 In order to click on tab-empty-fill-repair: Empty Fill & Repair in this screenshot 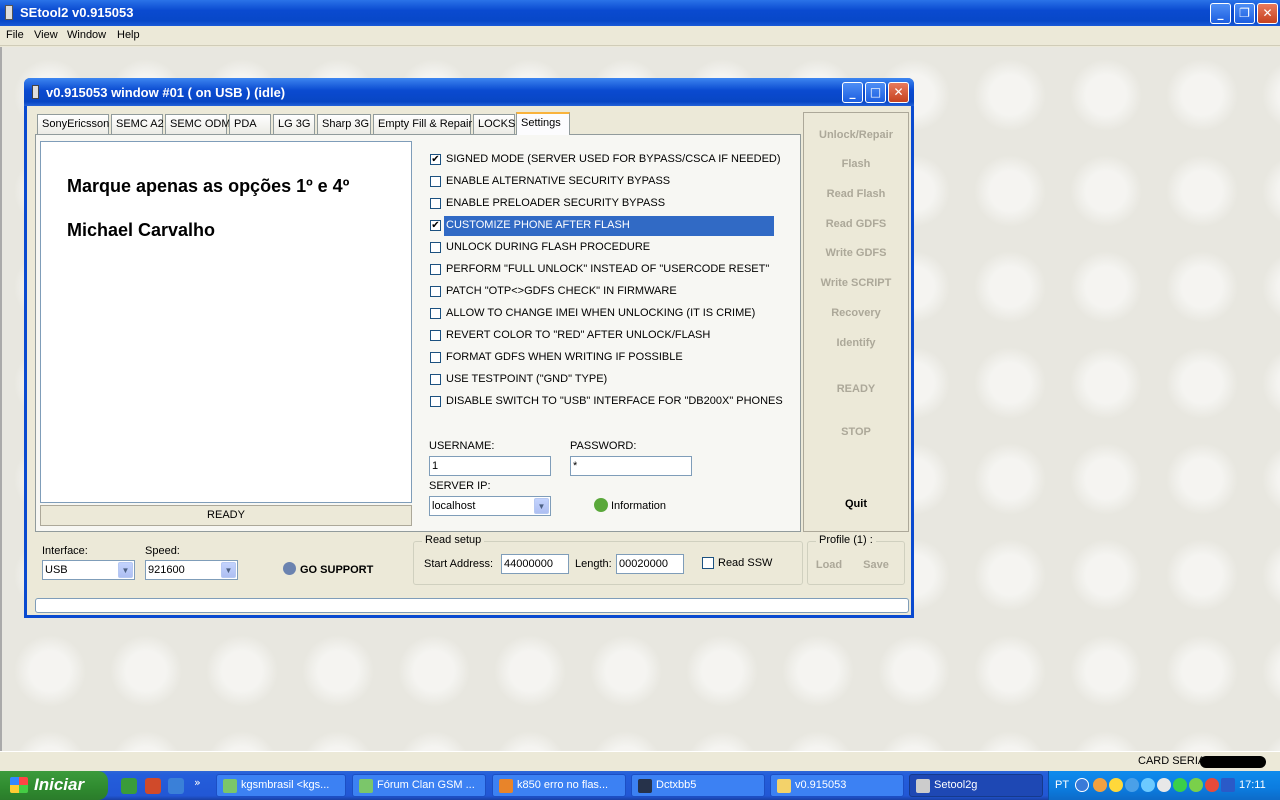, I will do `click(422, 124)`.